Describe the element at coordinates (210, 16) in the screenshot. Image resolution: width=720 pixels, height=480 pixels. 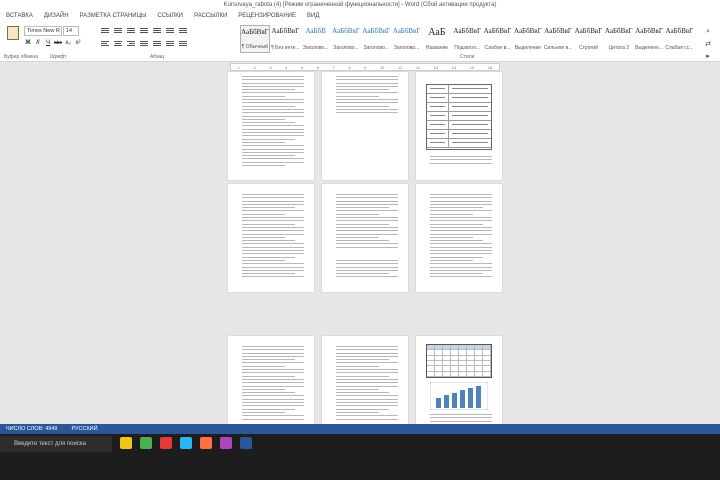
I see `tab-mailings: Рассылки` at that location.